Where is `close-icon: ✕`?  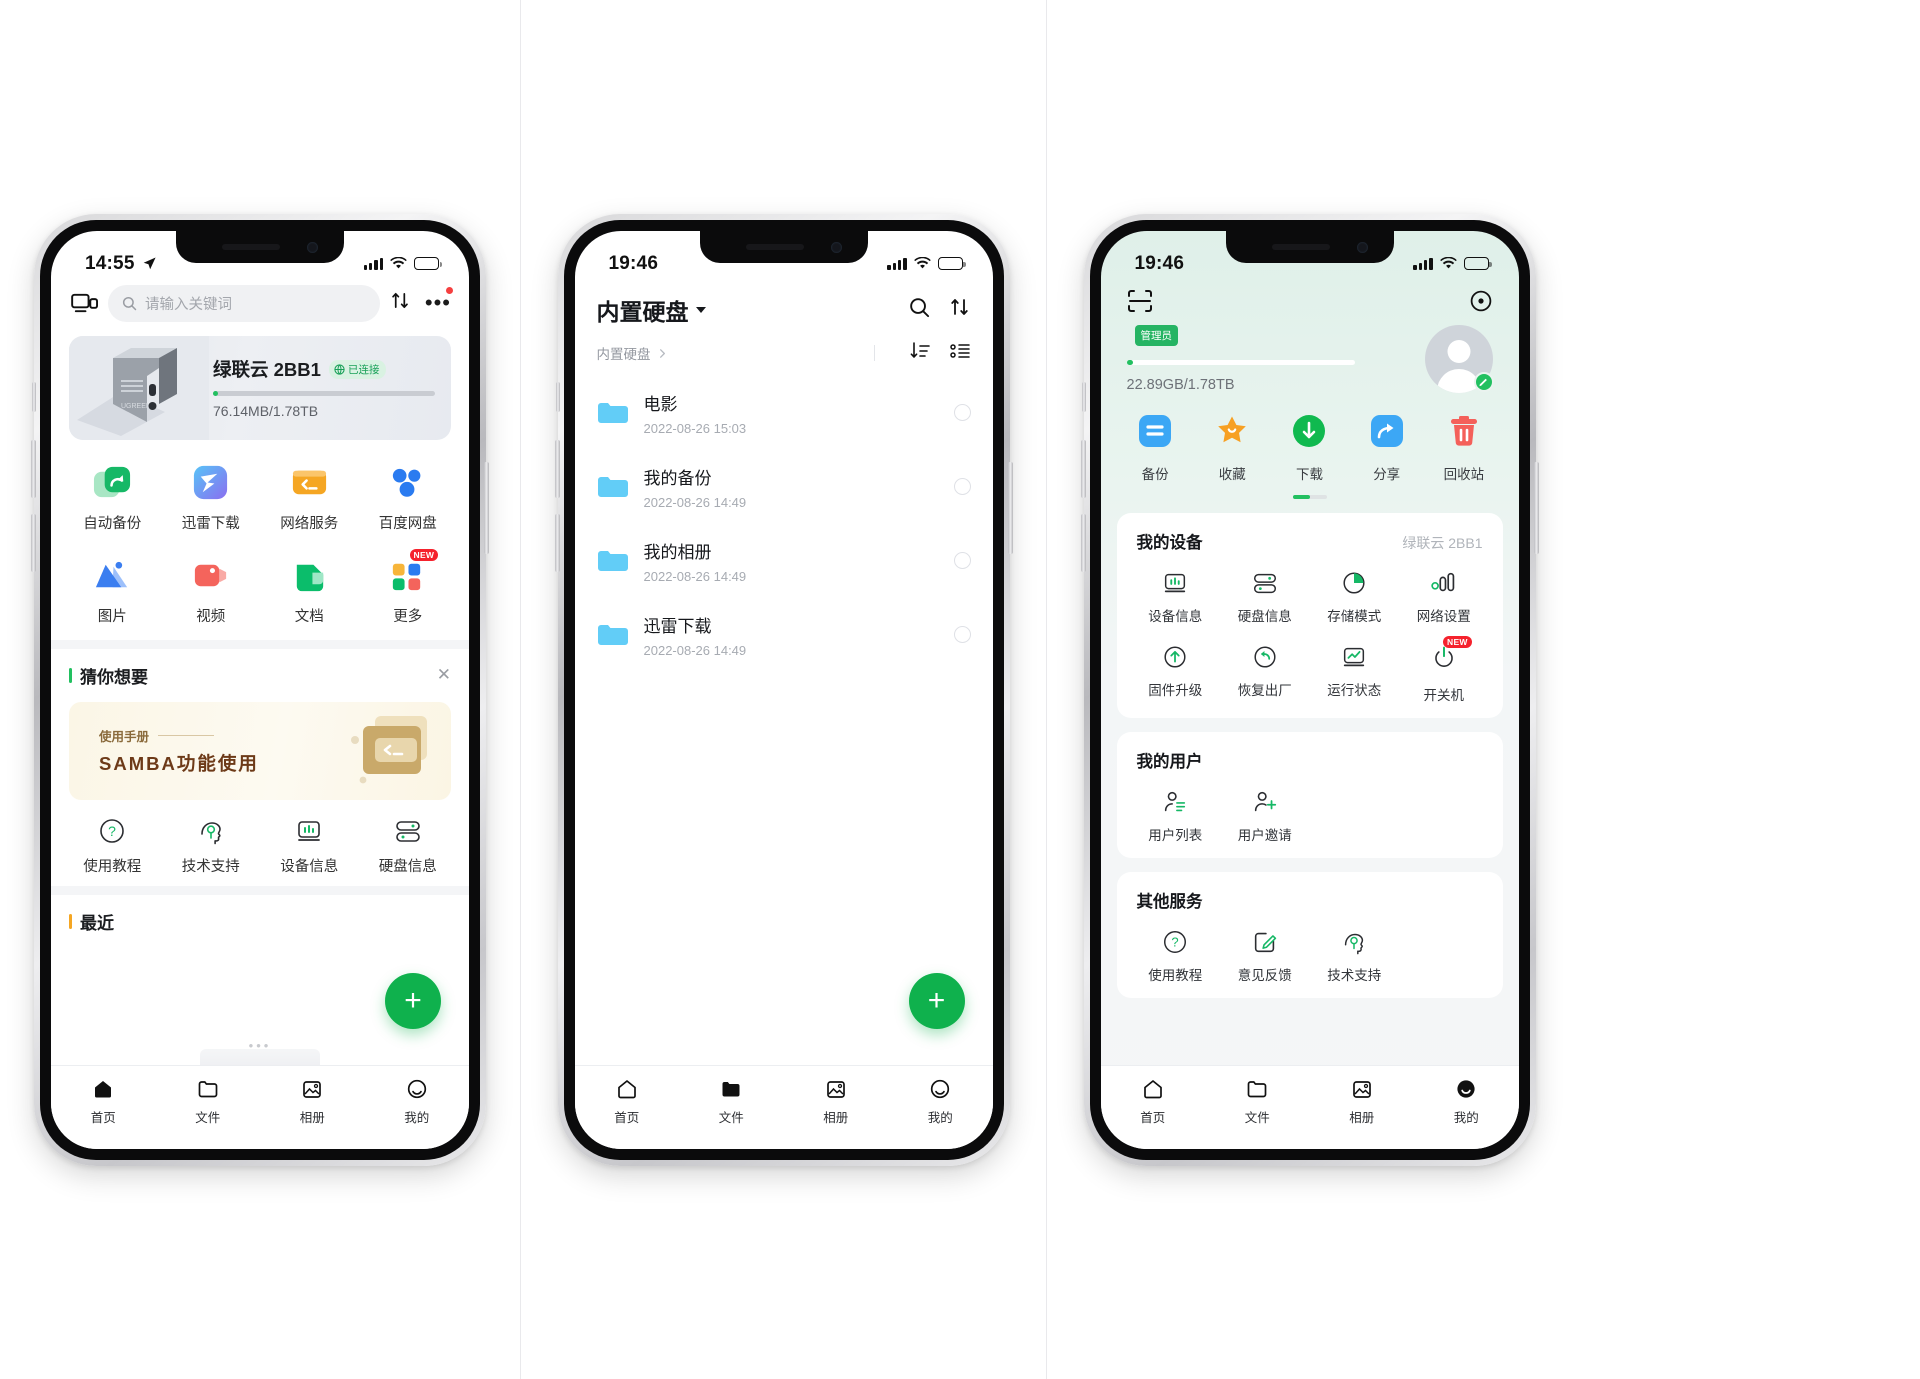
close-icon: ✕ is located at coordinates (444, 675).